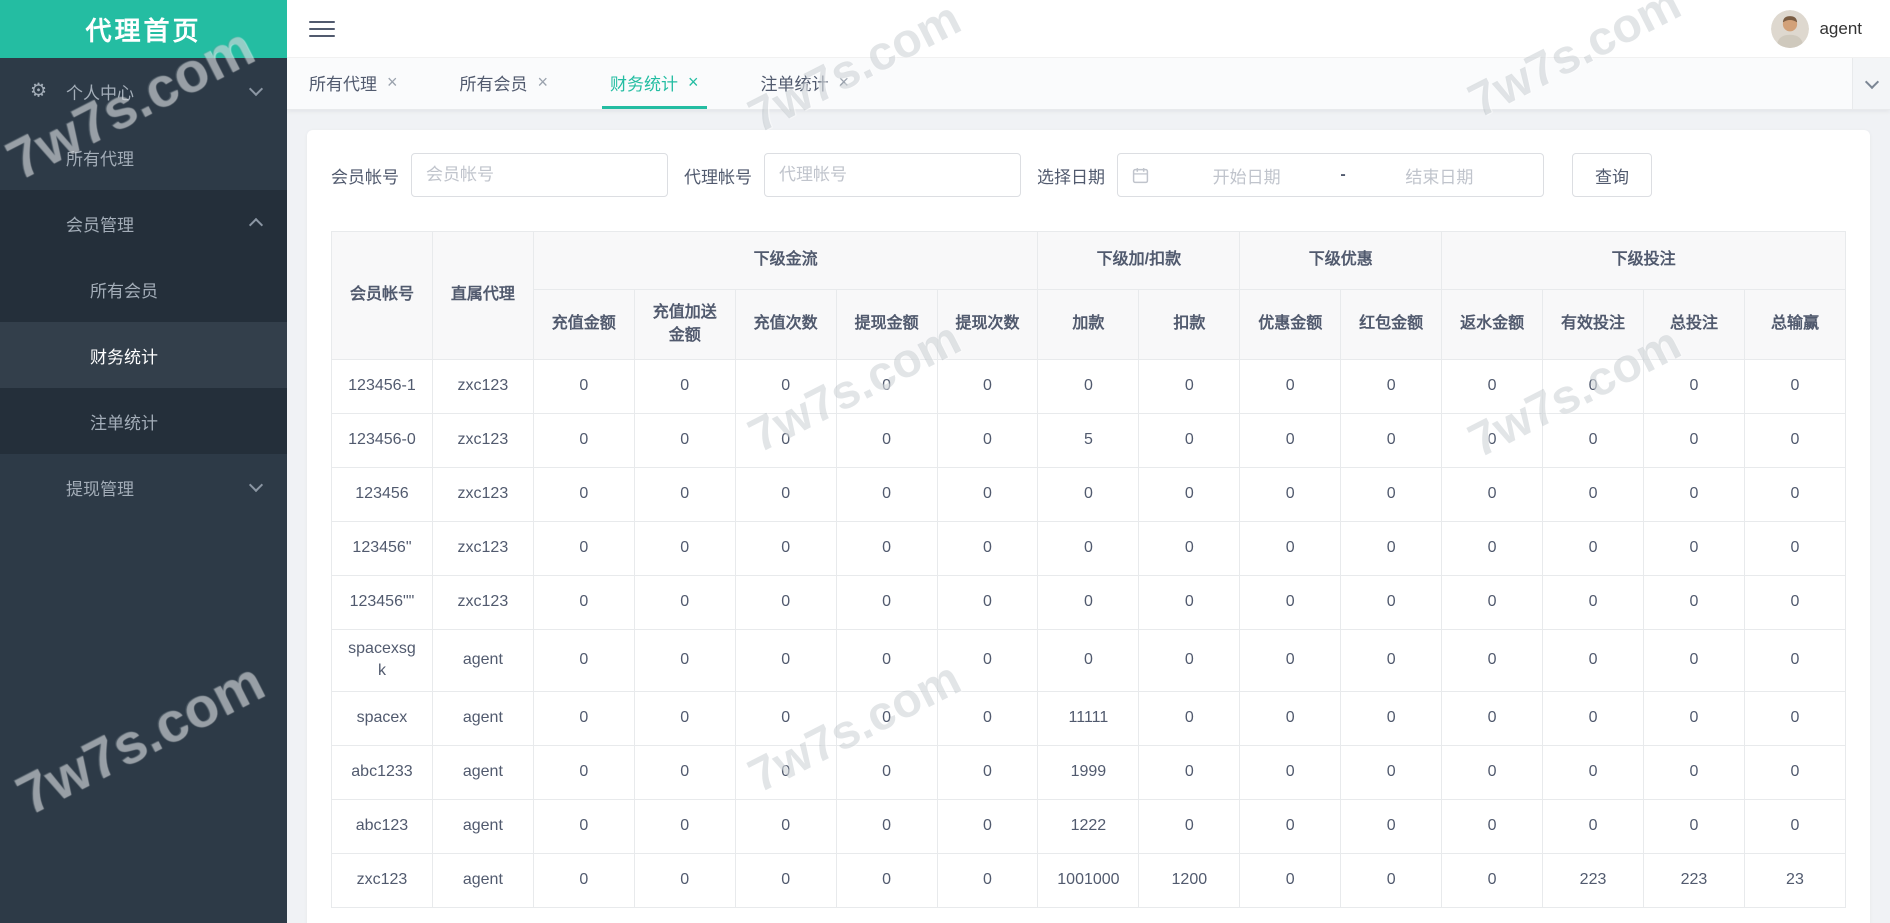  I want to click on column-group-header: 下级投注, so click(1643, 260).